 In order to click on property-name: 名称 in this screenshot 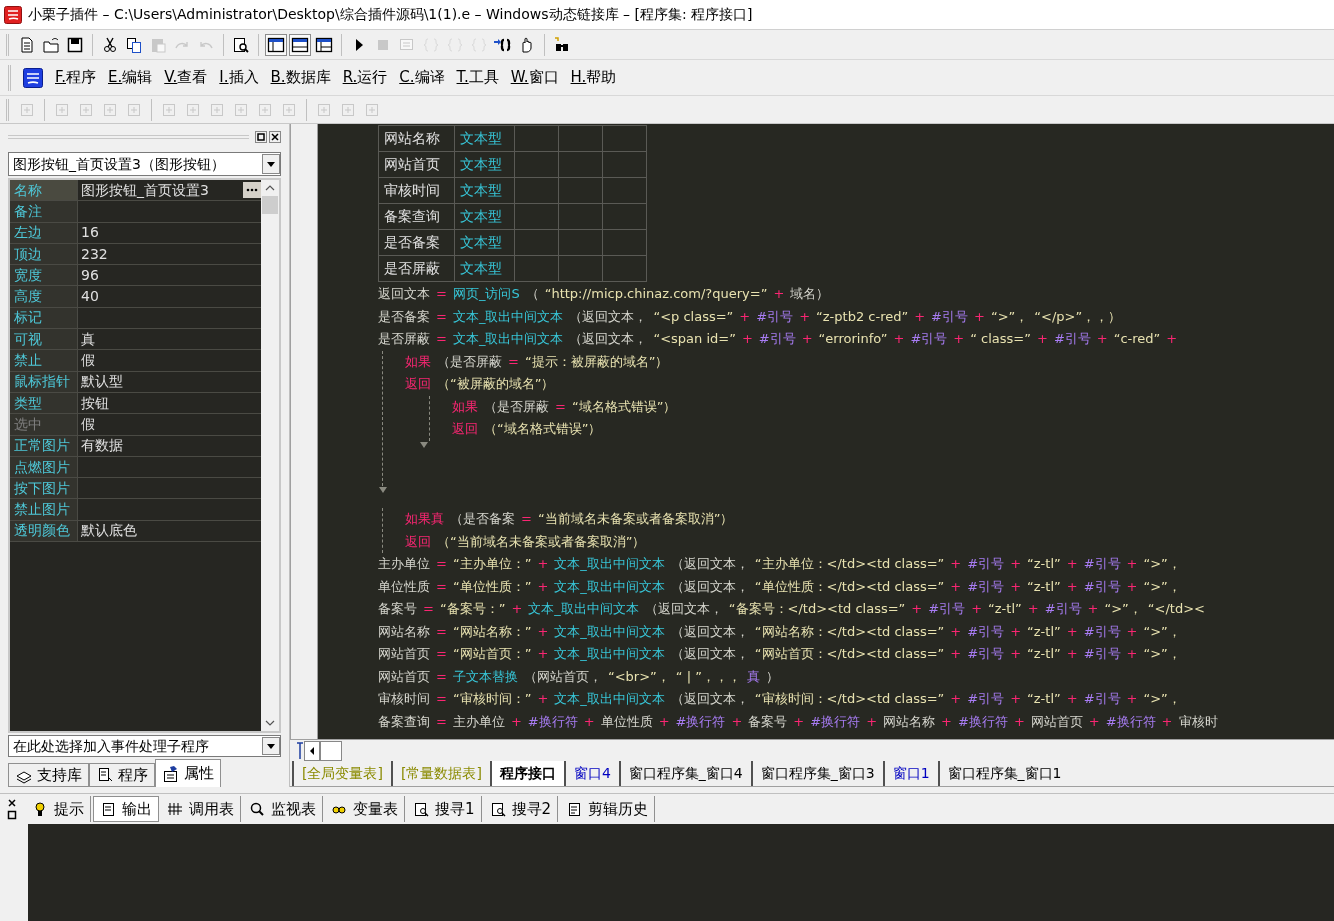, I will do `click(44, 190)`.